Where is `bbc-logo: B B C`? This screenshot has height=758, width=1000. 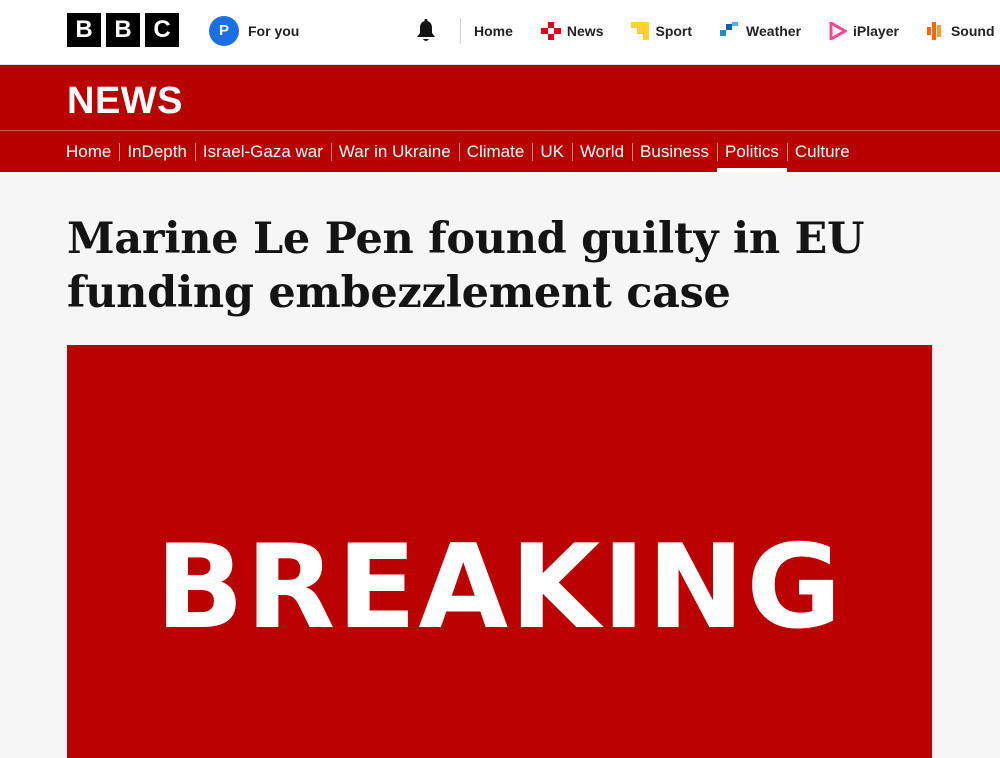 bbc-logo: B B C is located at coordinates (123, 30).